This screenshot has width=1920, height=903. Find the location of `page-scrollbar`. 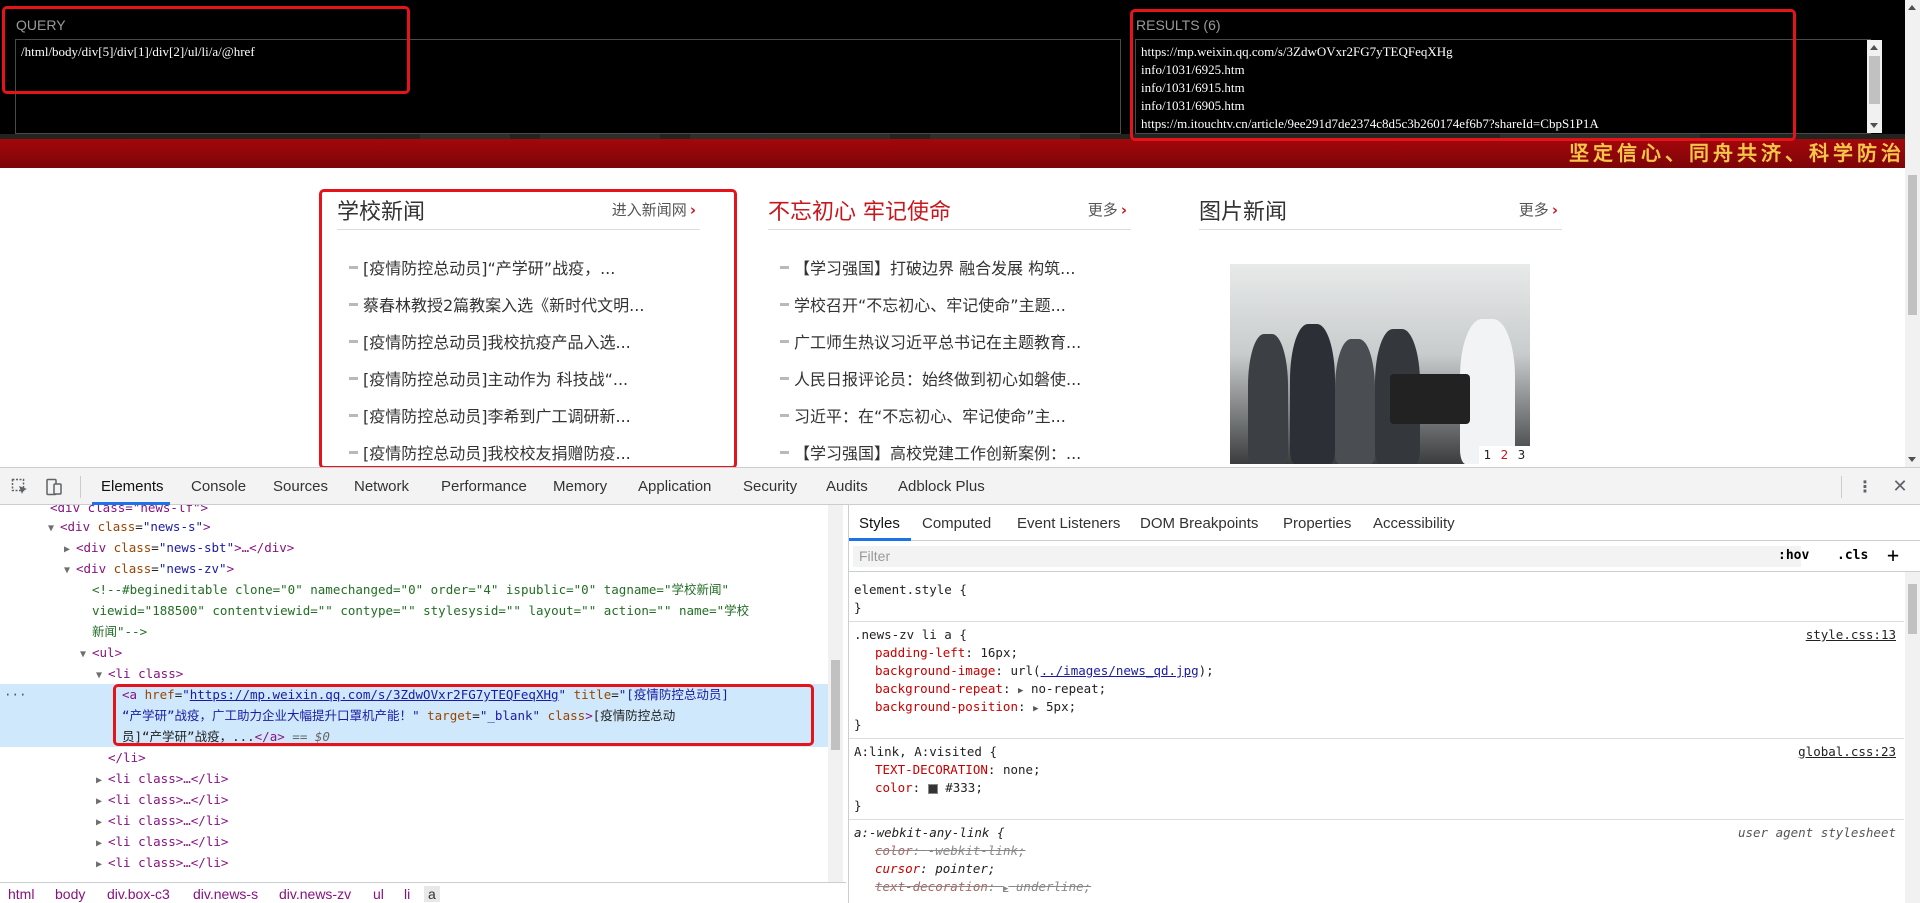

page-scrollbar is located at coordinates (1912, 233).